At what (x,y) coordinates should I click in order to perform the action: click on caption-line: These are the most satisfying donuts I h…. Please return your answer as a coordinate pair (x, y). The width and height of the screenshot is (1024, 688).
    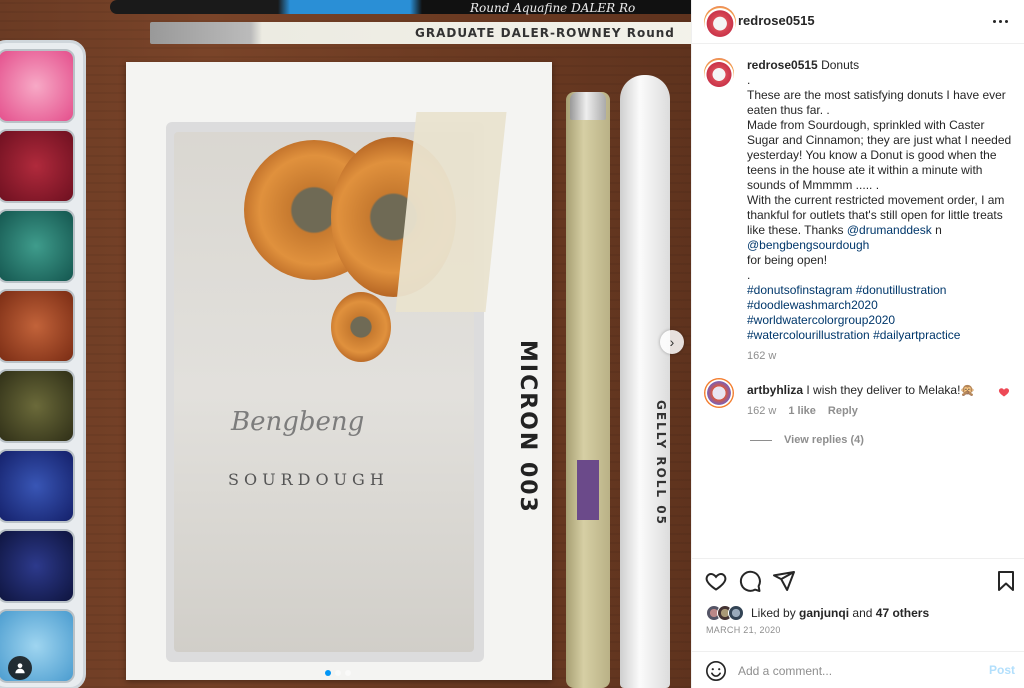
    Looking at the image, I should click on (876, 102).